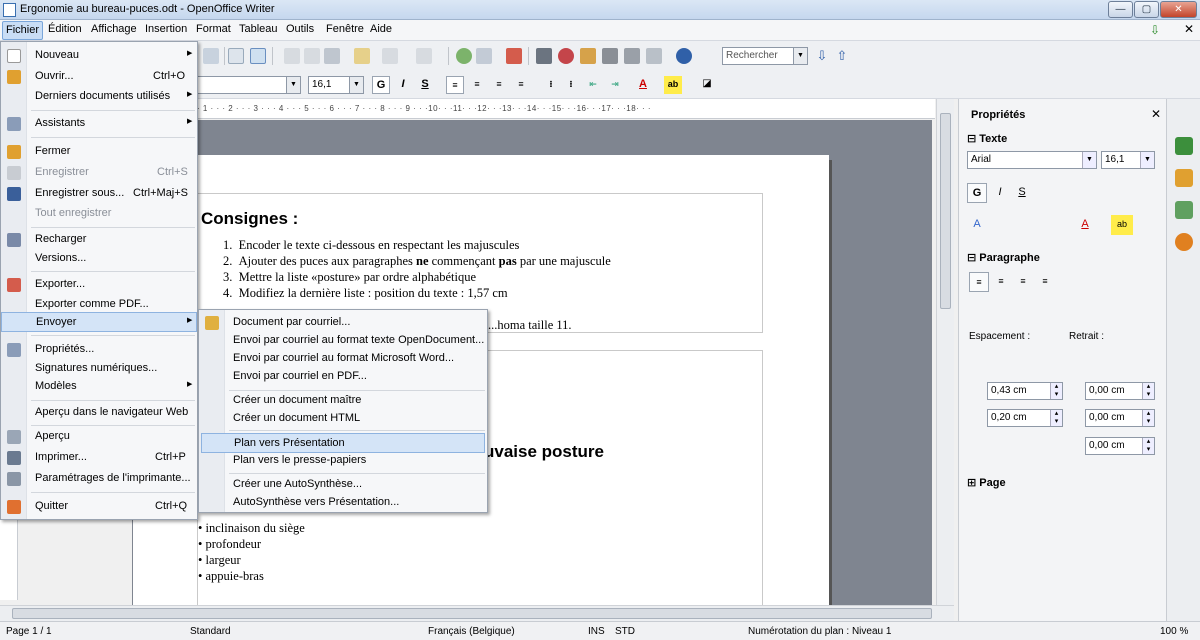 This screenshot has width=1200, height=640. Describe the element at coordinates (1000, 193) in the screenshot. I see `sidebar-italic-button: I` at that location.